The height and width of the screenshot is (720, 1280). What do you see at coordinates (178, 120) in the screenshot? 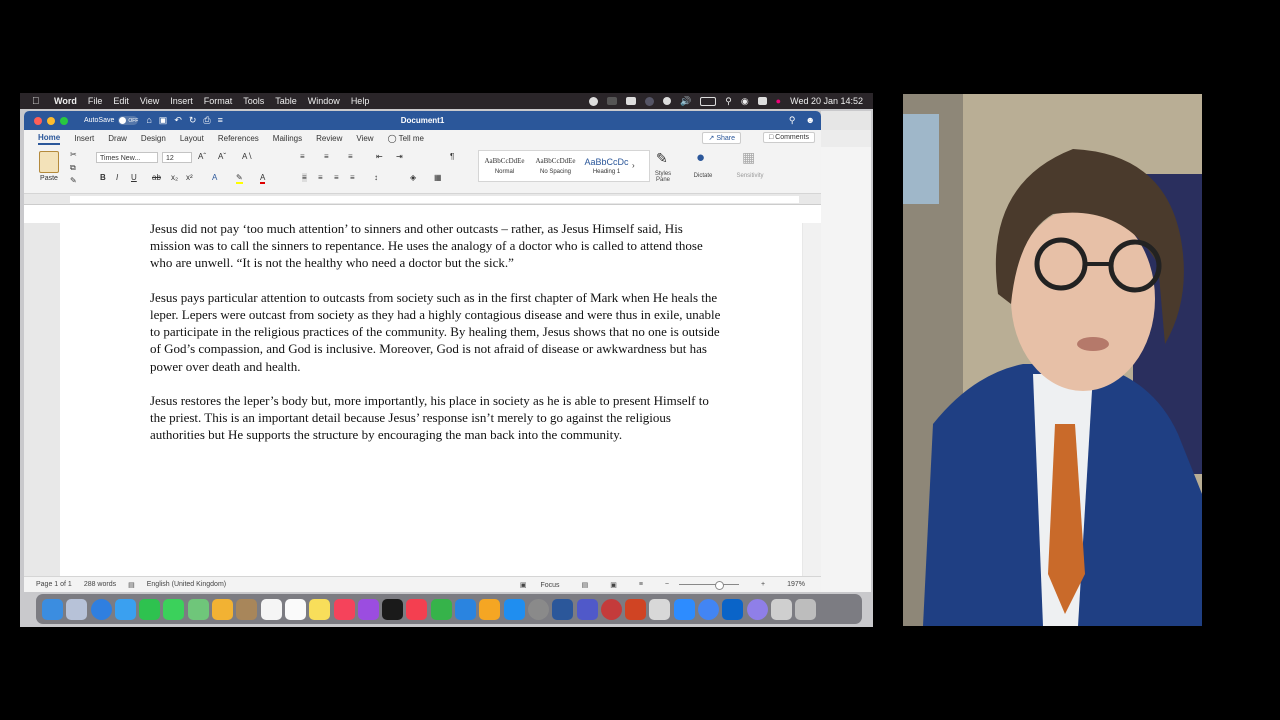
I see `undo-icon: ↶` at bounding box center [178, 120].